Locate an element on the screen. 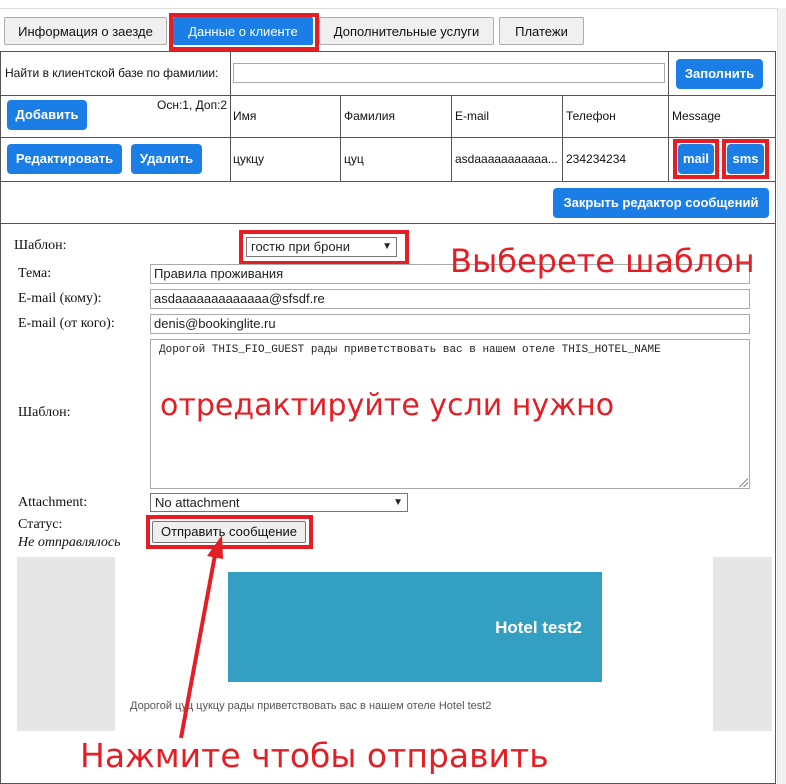 The width and height of the screenshot is (786, 784). annotation-arrow is located at coordinates (201, 637).